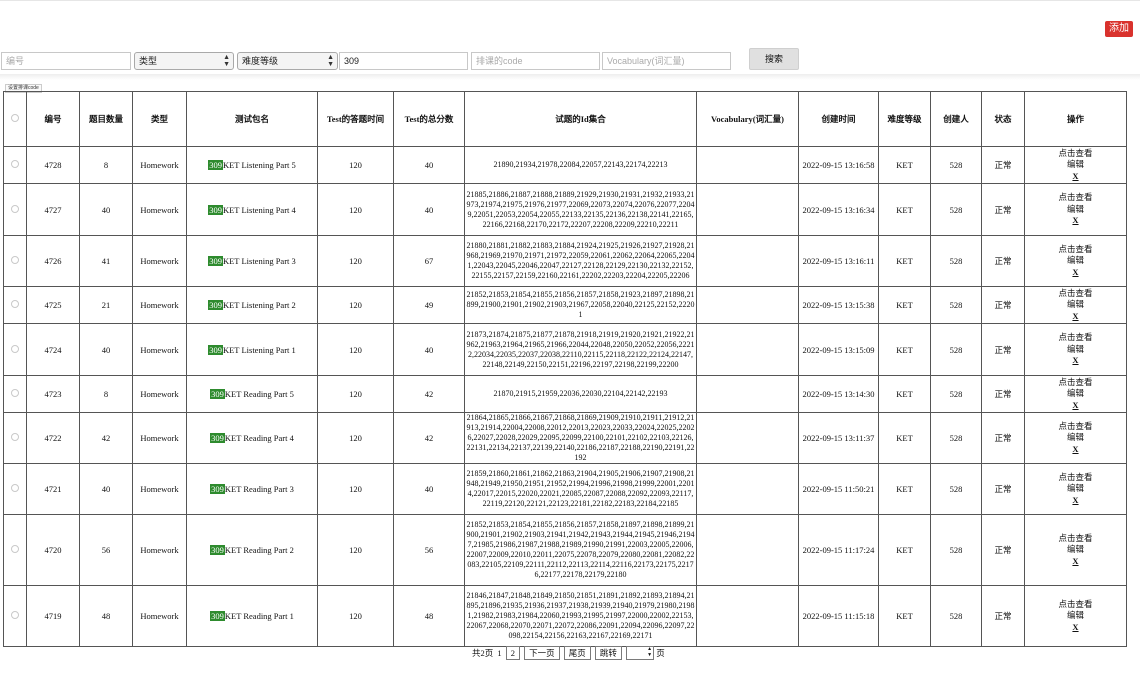 The image size is (1140, 682). I want to click on cell-id: 4727, so click(53, 209).